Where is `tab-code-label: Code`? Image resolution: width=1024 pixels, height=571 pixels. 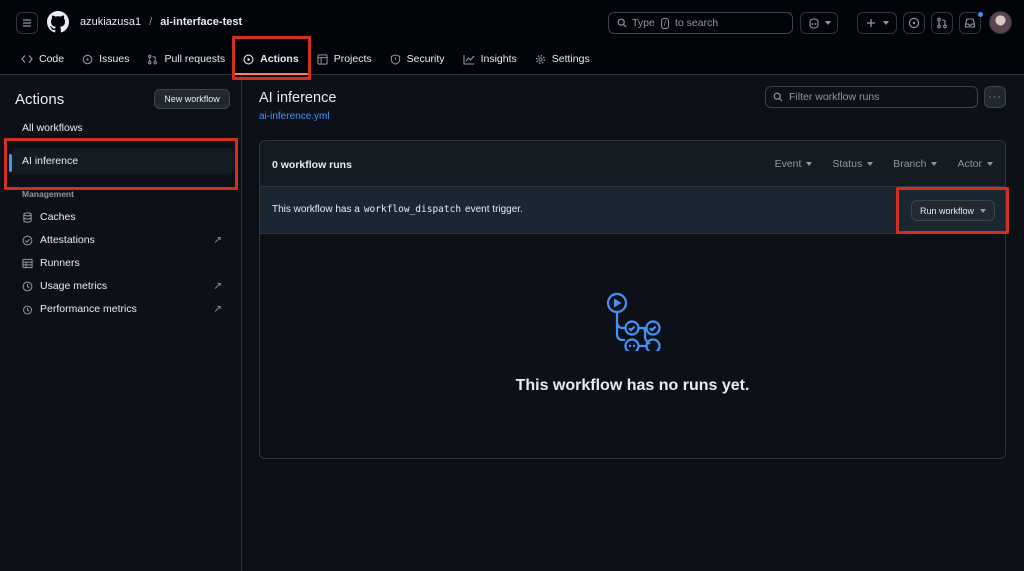 tab-code-label: Code is located at coordinates (52, 59).